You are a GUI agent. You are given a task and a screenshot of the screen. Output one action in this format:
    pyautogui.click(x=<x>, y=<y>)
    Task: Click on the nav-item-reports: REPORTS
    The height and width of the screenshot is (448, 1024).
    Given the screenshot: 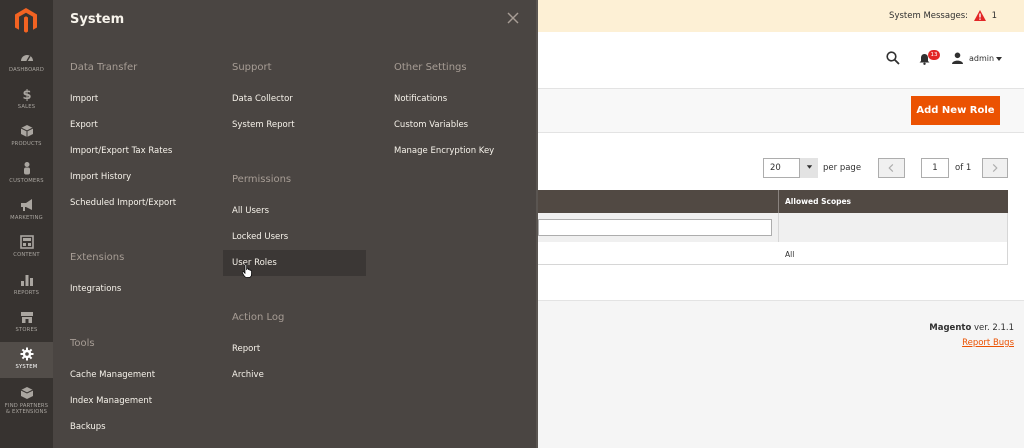 What is the action you would take?
    pyautogui.click(x=26, y=288)
    